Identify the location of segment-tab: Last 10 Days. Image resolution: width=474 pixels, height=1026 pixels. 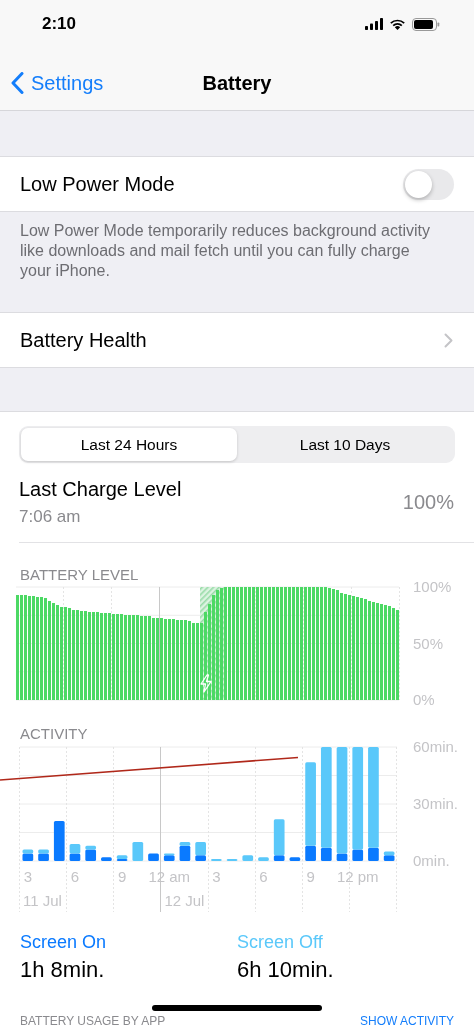
(345, 444).